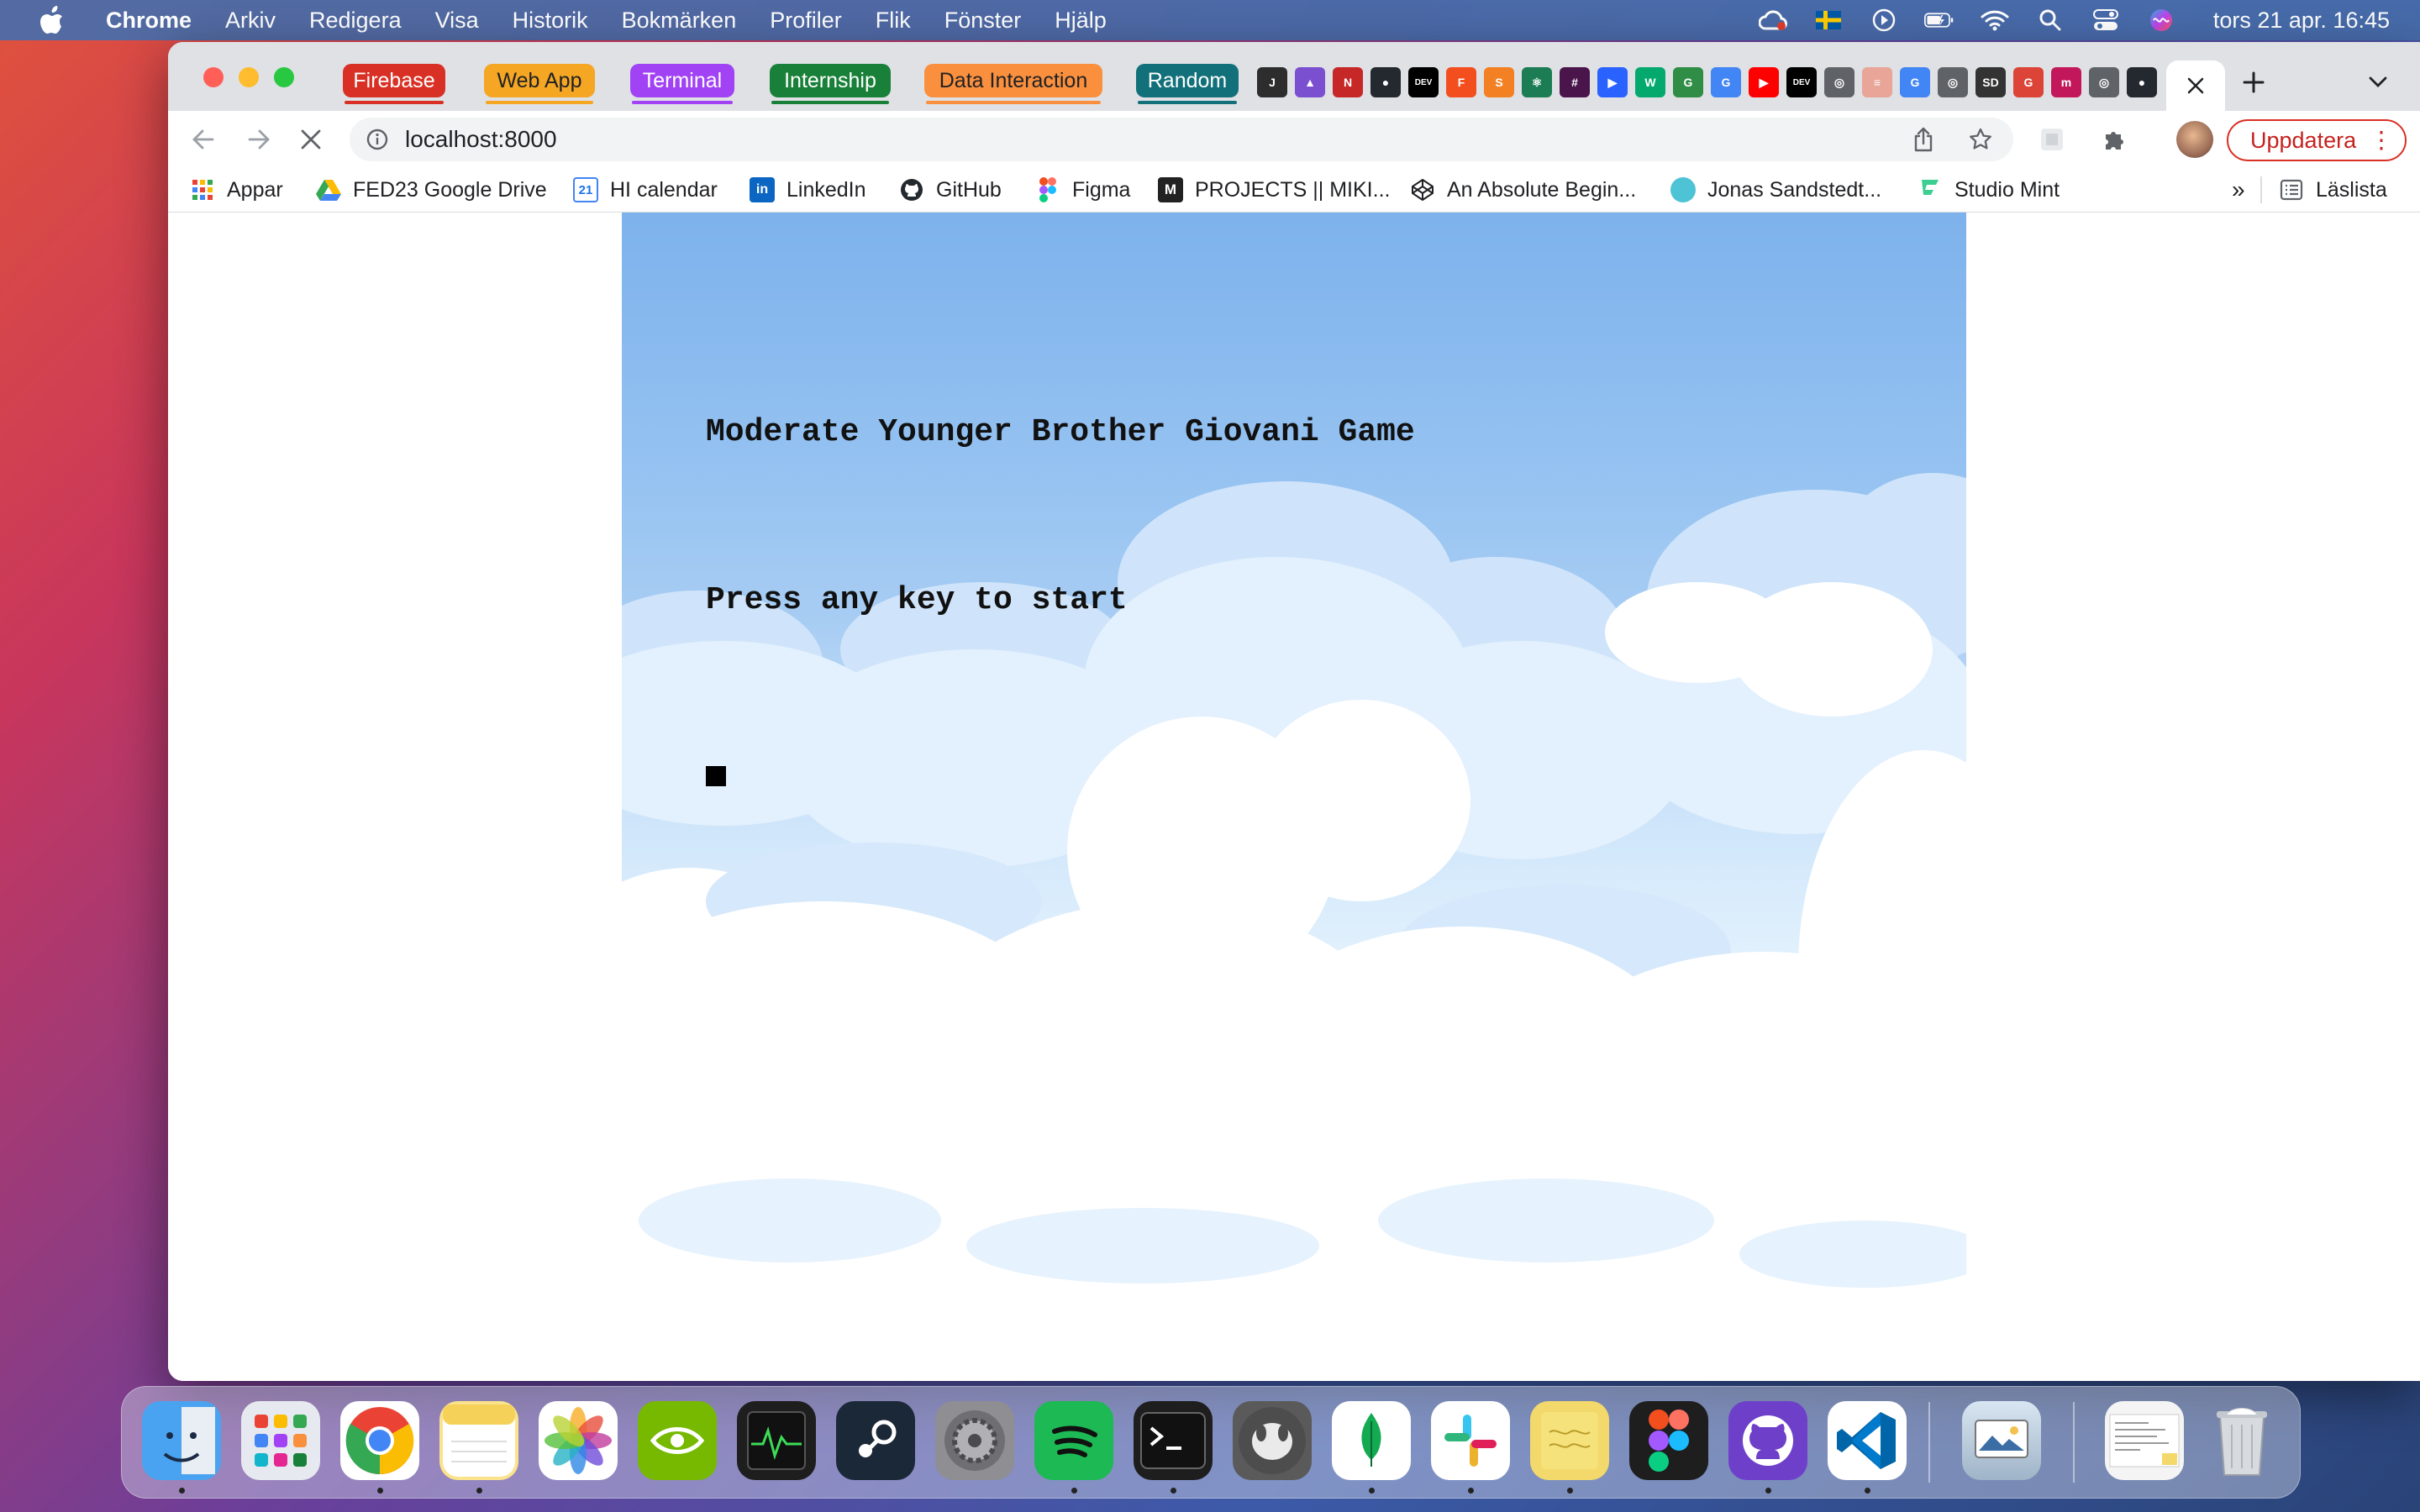  What do you see at coordinates (1767, 1440) in the screenshot?
I see `dock-app-github-desktop` at bounding box center [1767, 1440].